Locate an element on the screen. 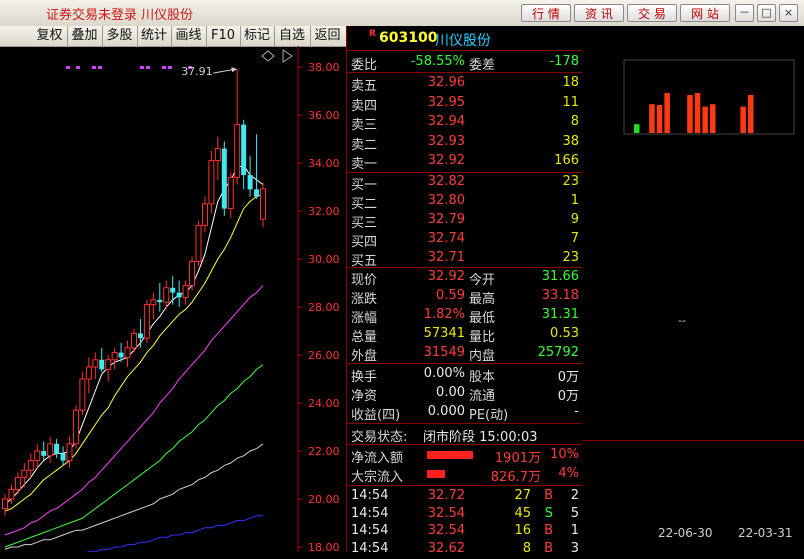 This screenshot has height=559, width=804. ask-volume: 18 is located at coordinates (570, 82).